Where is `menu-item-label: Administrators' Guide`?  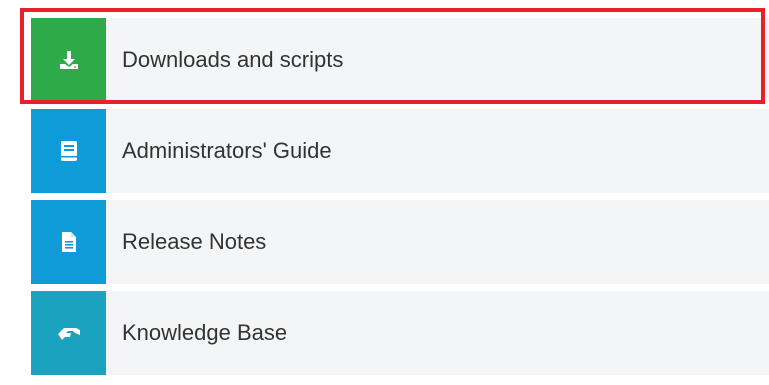
menu-item-label: Administrators' Guide is located at coordinates (227, 150).